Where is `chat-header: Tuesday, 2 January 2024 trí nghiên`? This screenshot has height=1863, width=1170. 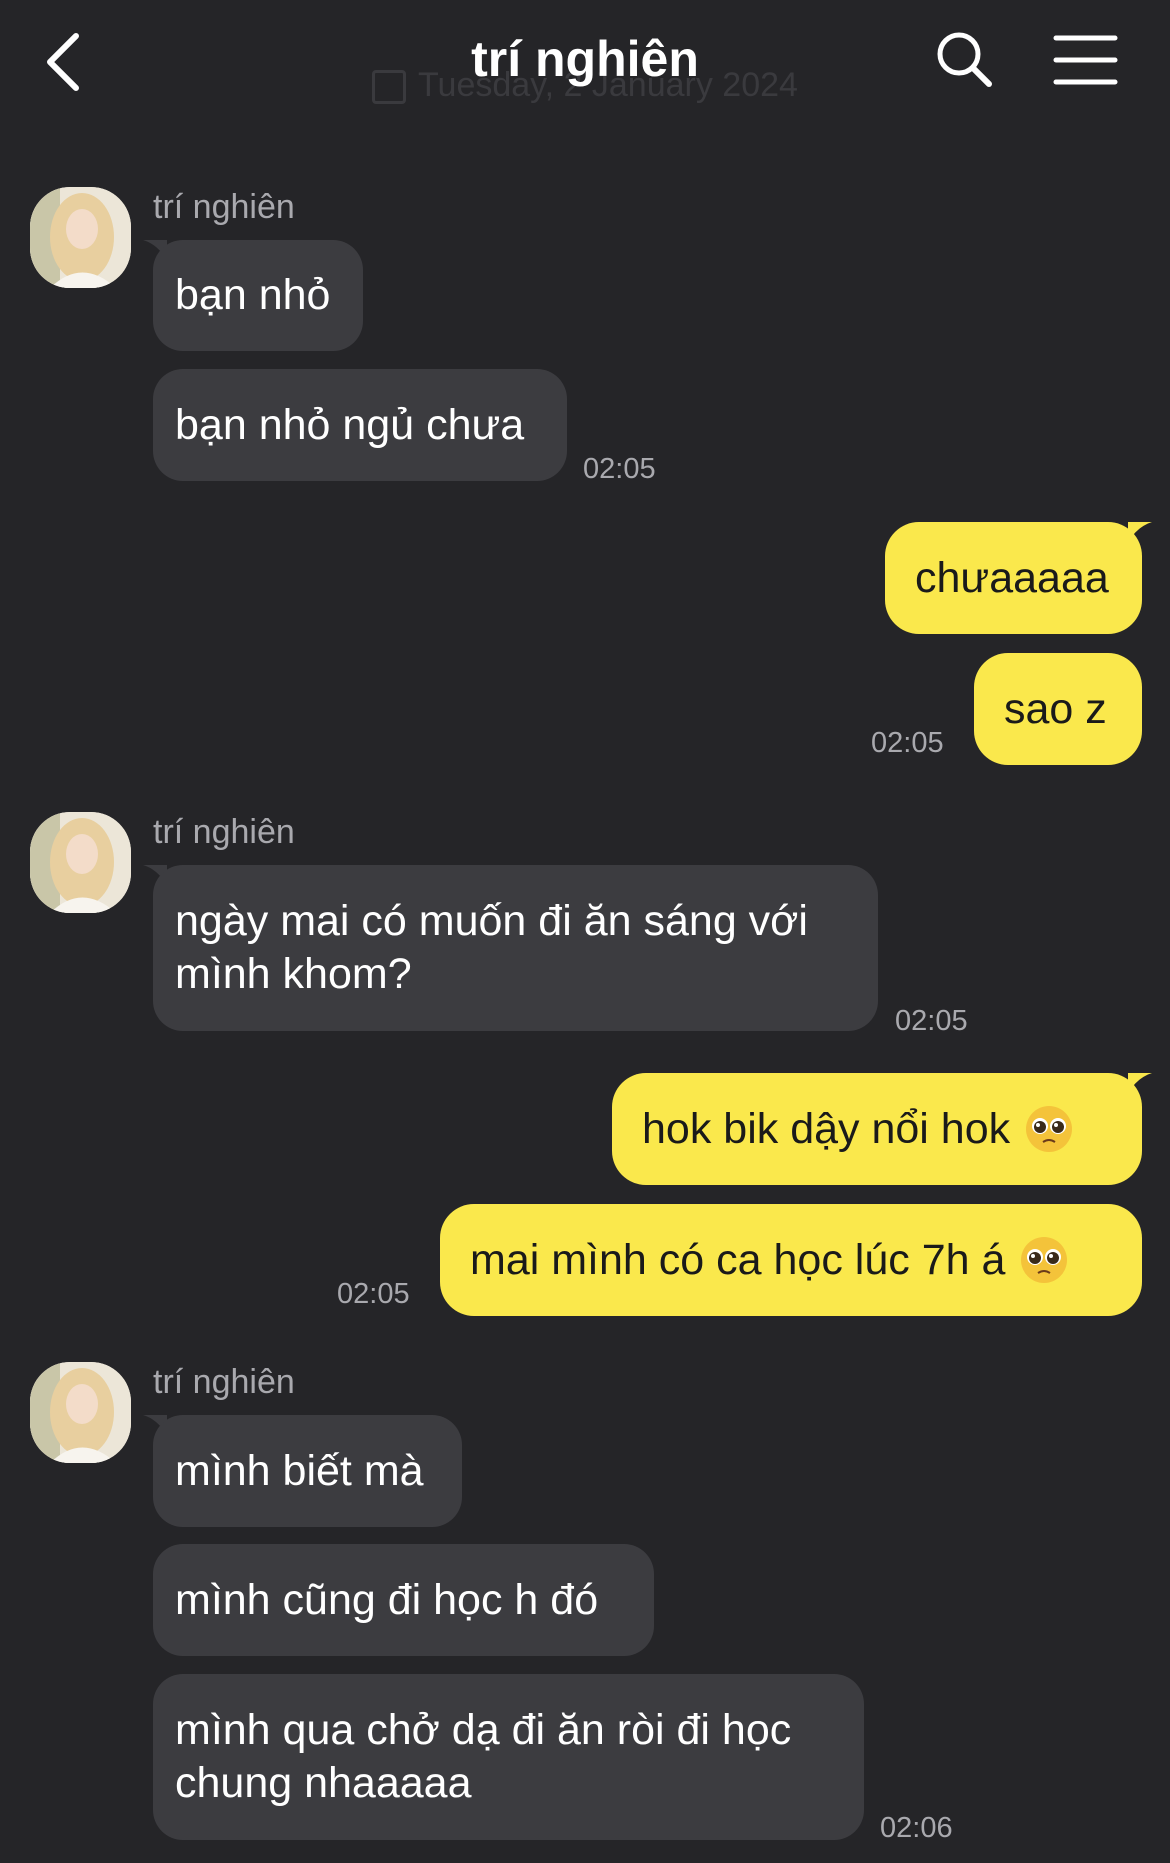
chat-header: Tuesday, 2 January 2024 trí nghiên is located at coordinates (585, 65).